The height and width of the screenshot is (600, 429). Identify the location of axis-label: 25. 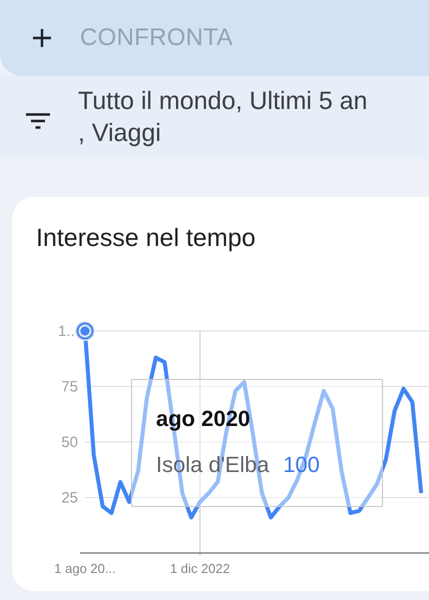
(69, 498).